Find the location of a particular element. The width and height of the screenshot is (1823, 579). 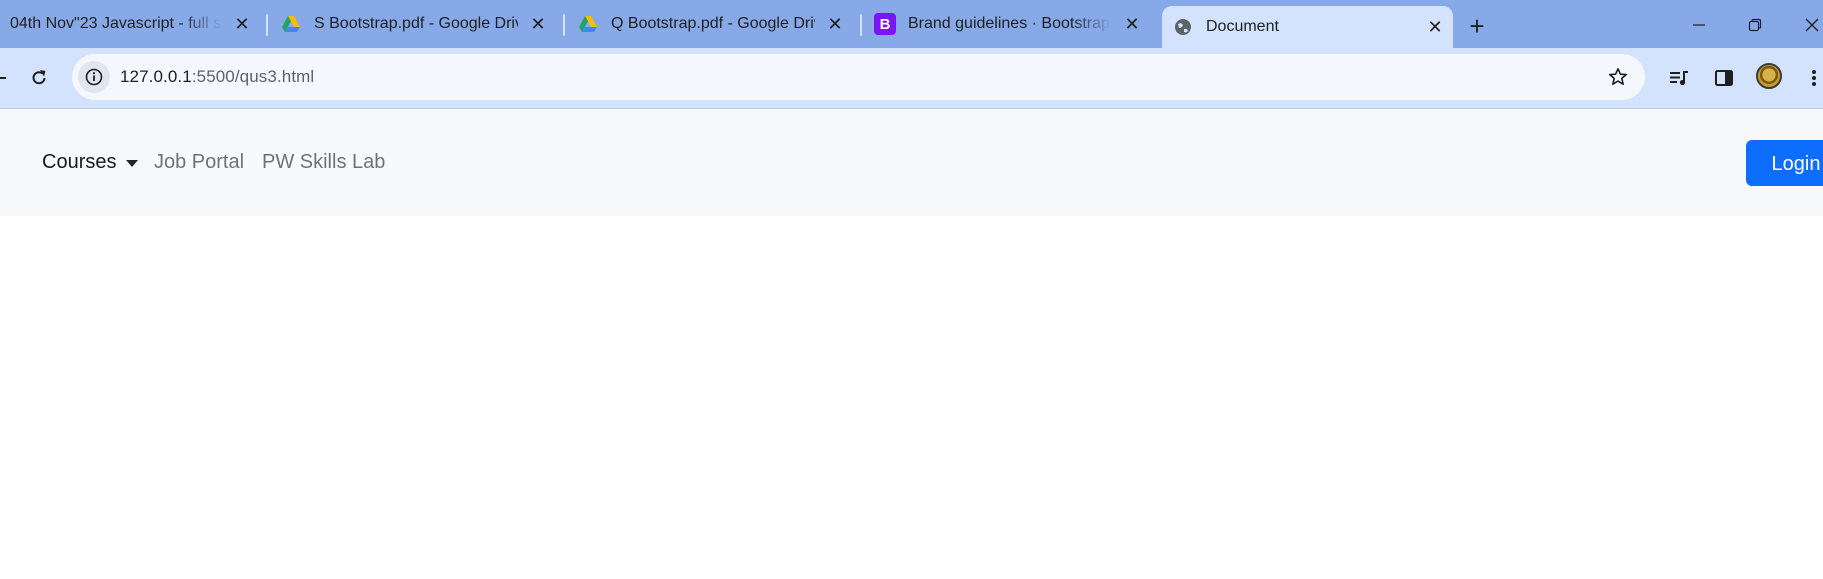

restore-icon is located at coordinates (1755, 25).